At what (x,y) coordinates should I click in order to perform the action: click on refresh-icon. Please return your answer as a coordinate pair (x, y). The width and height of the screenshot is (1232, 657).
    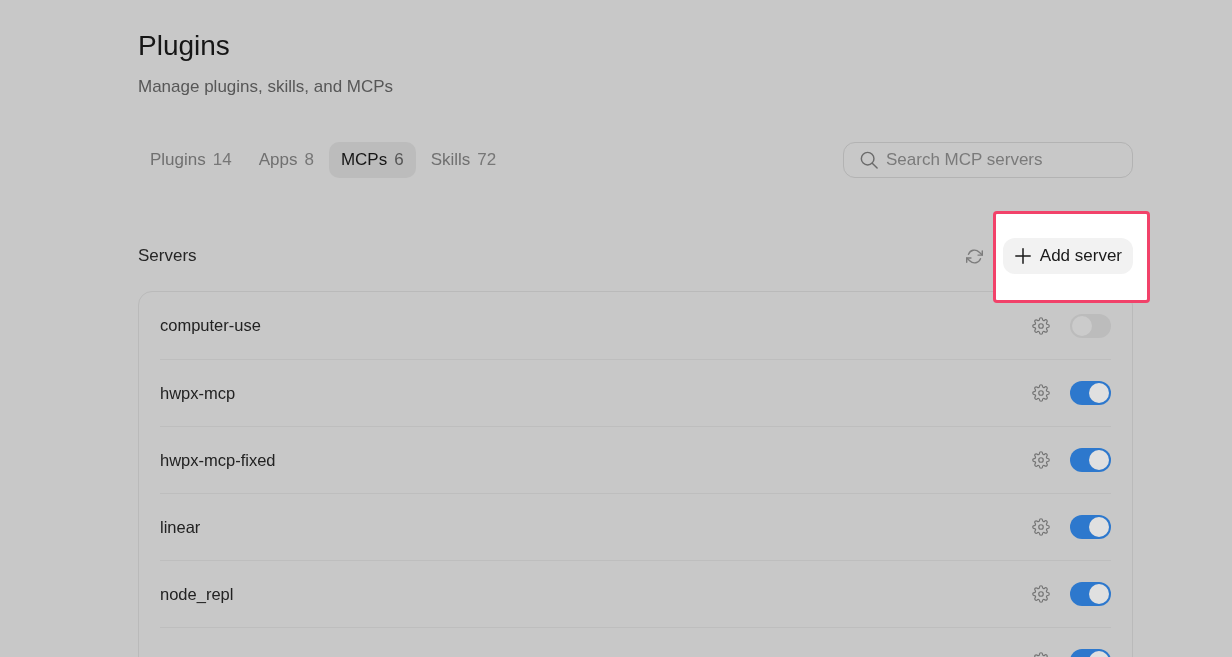
    Looking at the image, I should click on (974, 256).